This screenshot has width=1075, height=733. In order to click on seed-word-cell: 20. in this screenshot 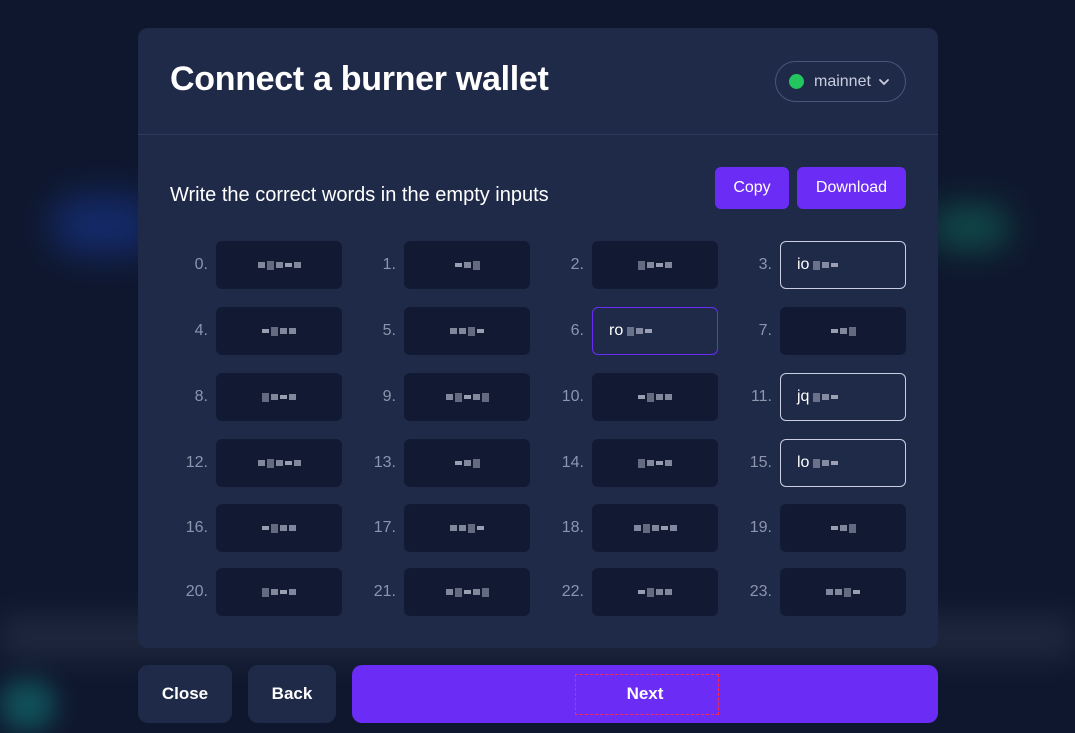, I will do `click(242, 592)`.